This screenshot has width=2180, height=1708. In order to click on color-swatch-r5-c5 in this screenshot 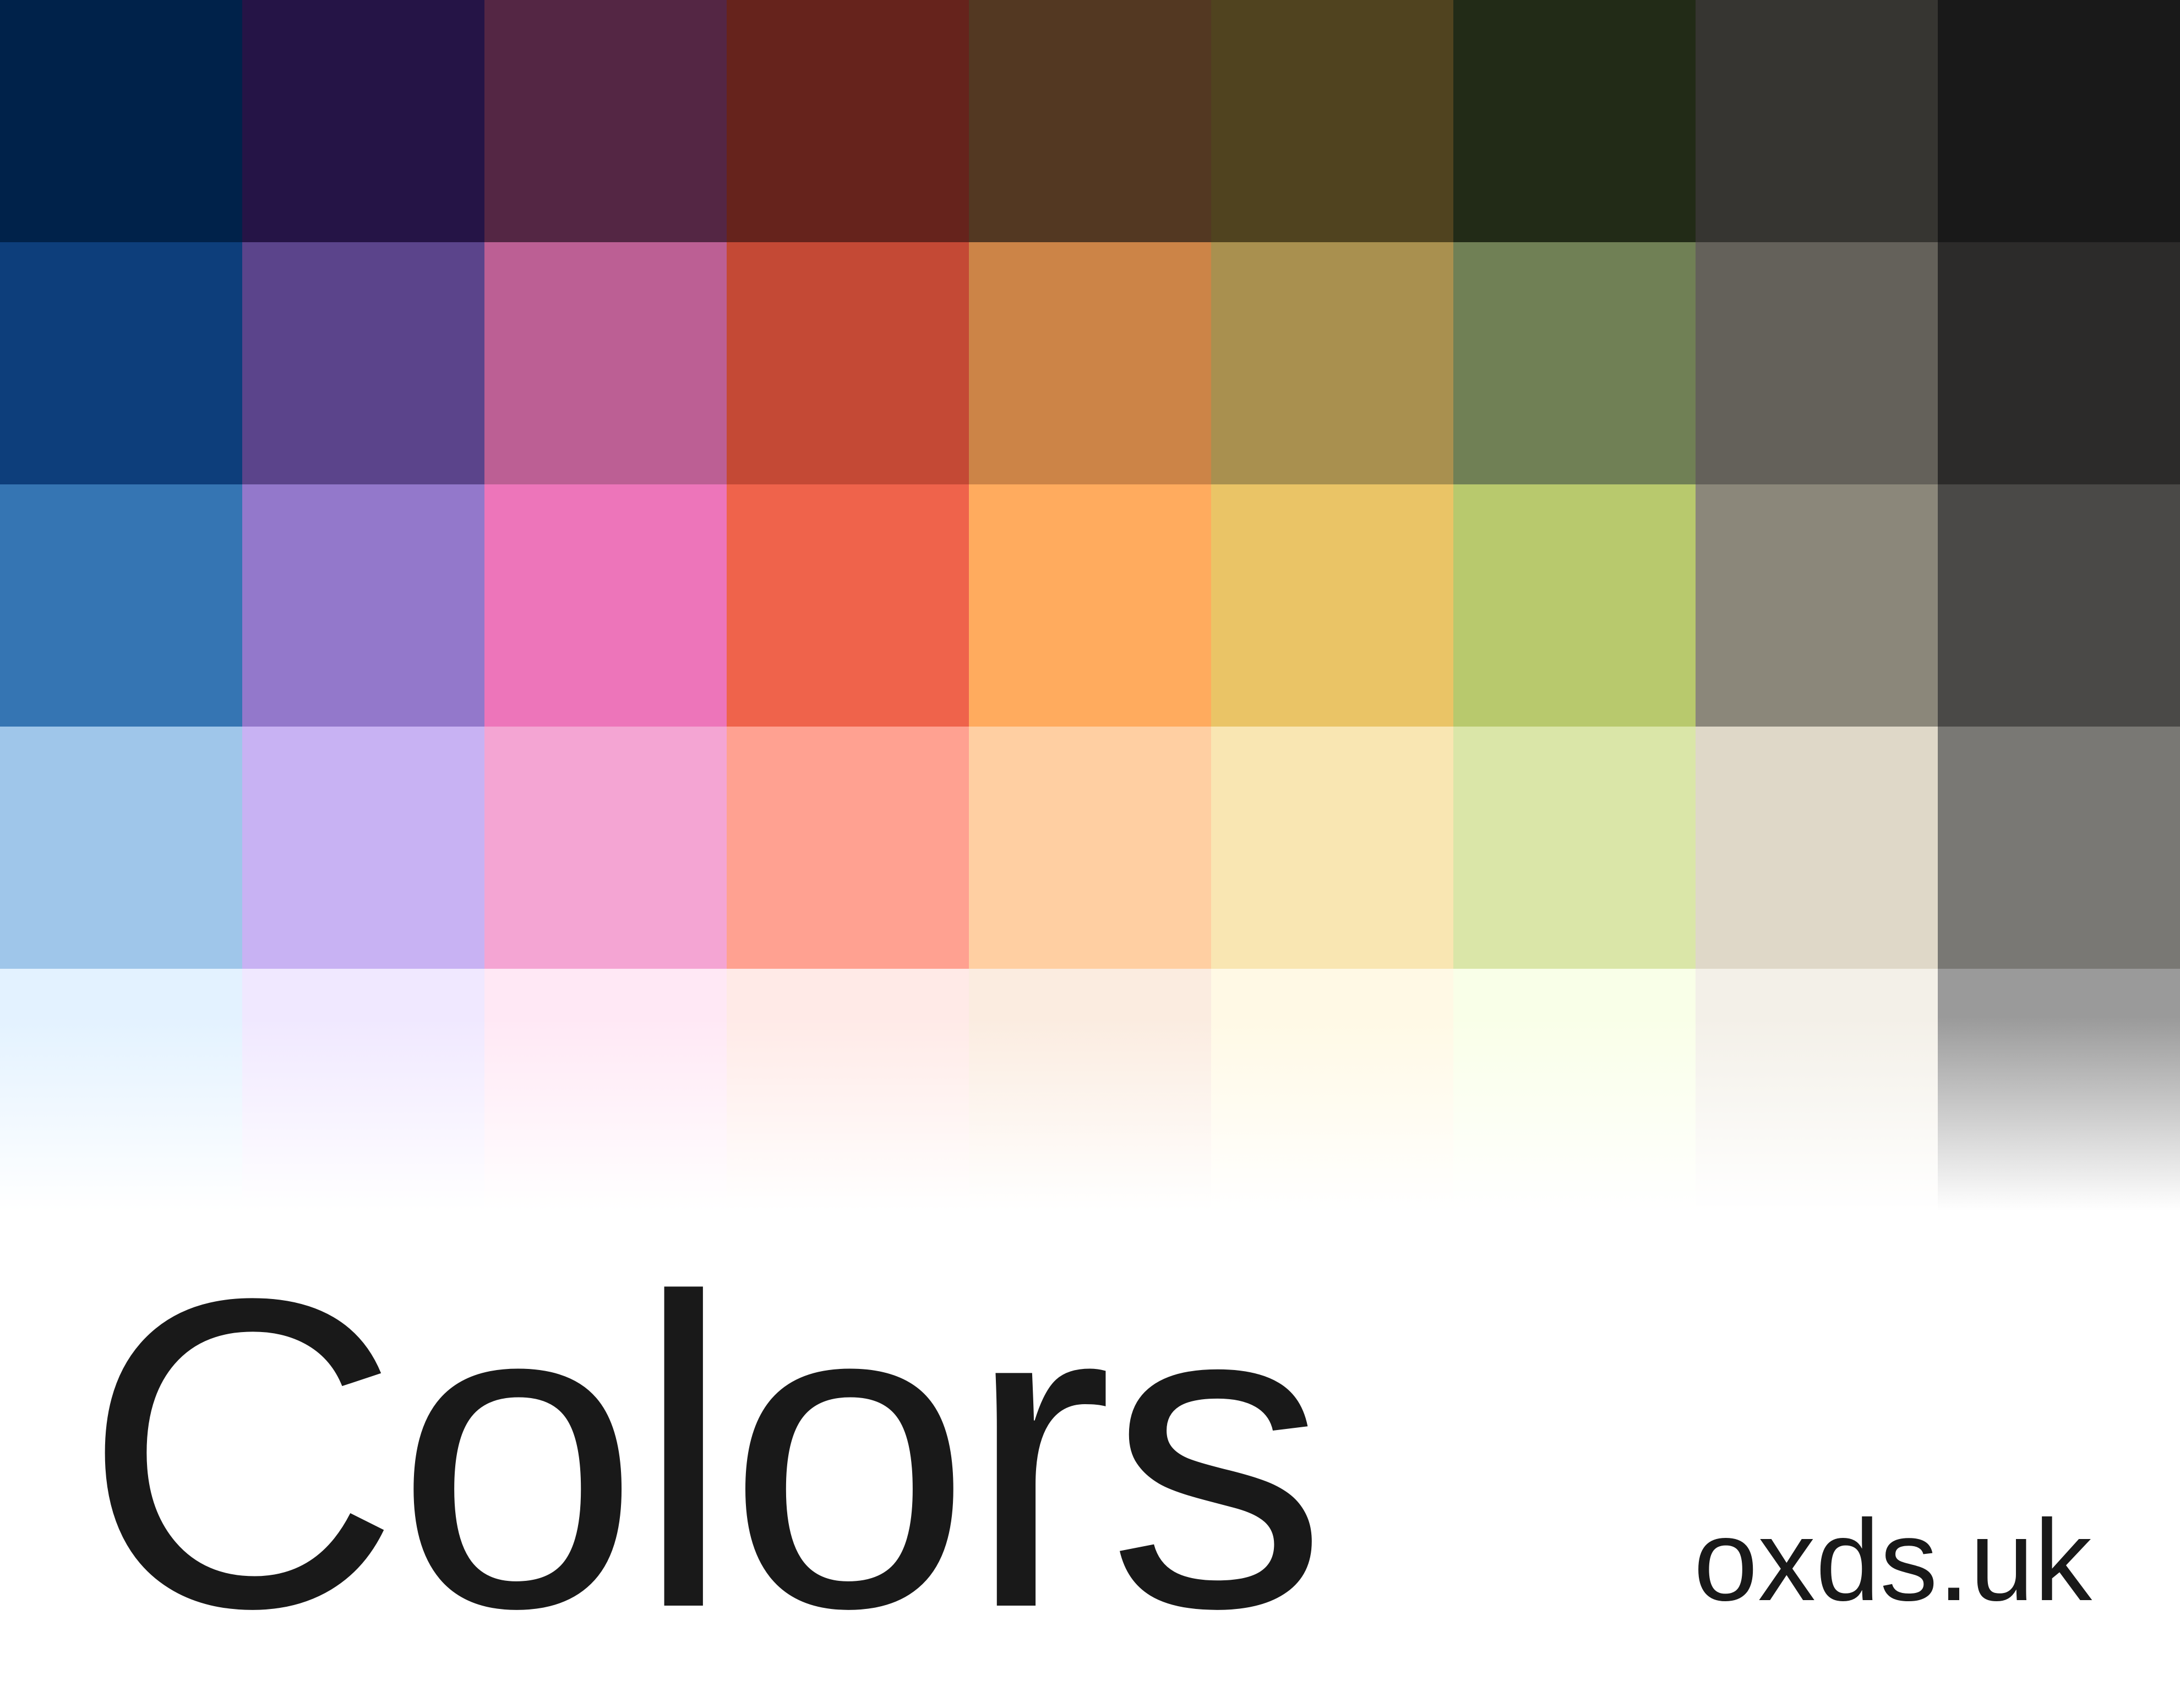, I will do `click(1090, 1090)`.